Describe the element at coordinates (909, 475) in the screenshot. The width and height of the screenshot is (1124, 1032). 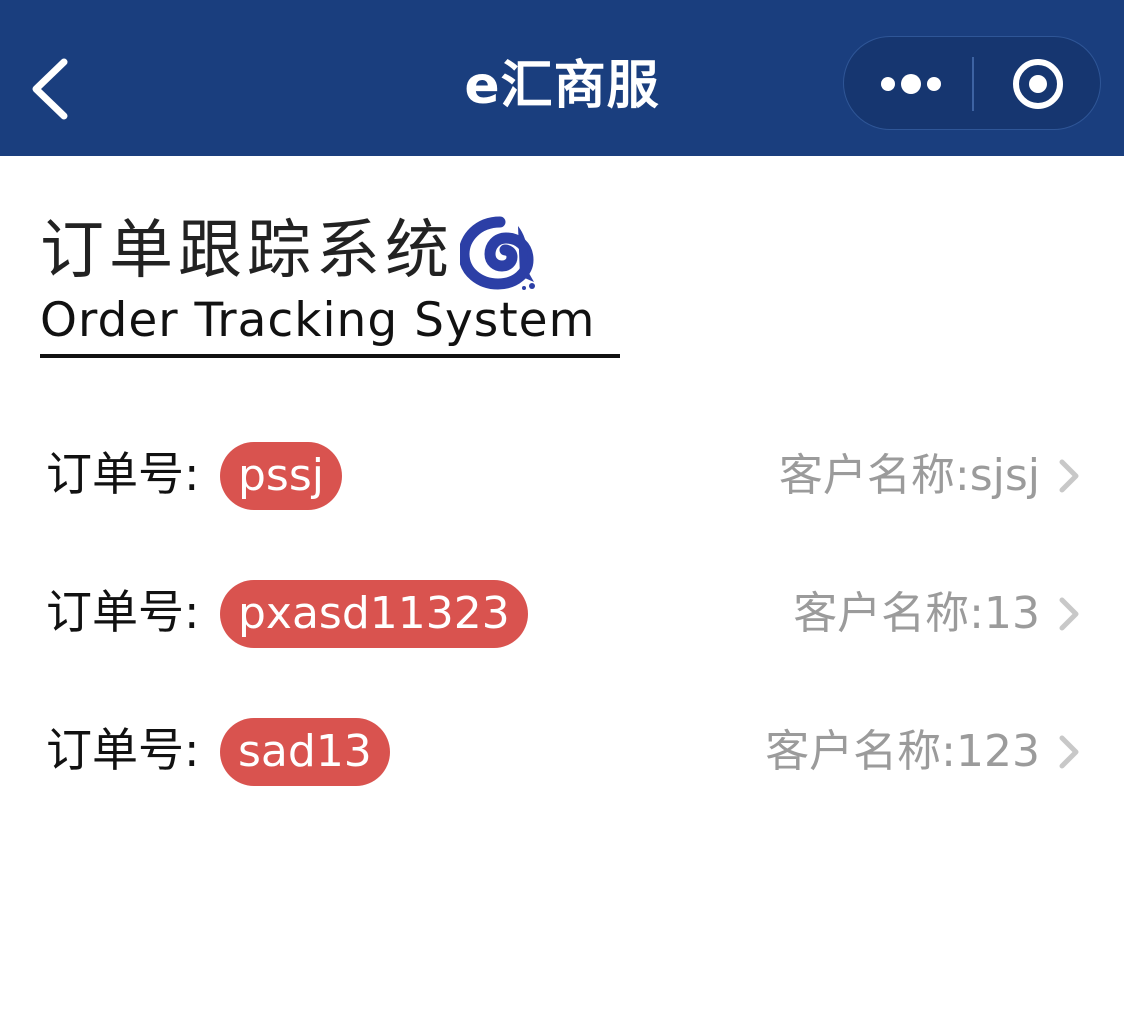
I see `customer-name: 客户名称:sjsj` at that location.